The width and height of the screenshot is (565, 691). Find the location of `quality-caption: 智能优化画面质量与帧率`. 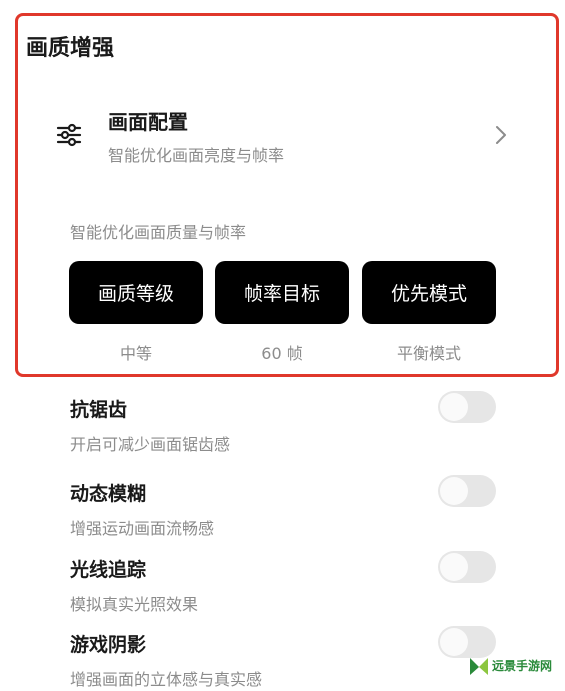

quality-caption: 智能优化画面质量与帧率 is located at coordinates (158, 232).